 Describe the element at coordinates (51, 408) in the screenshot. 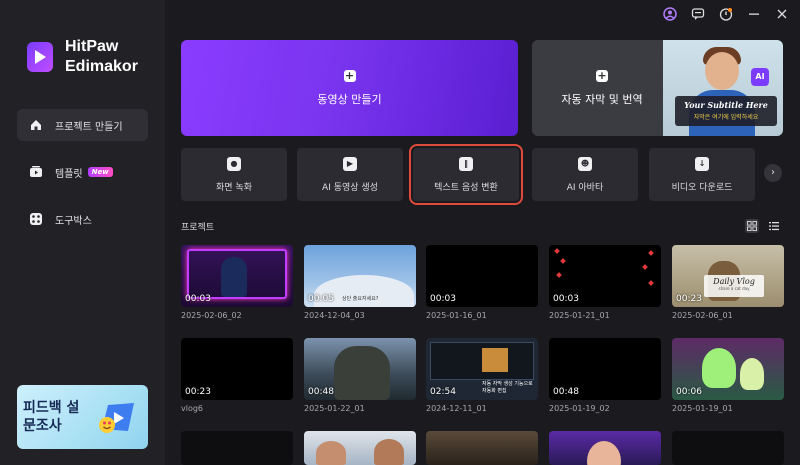

I see `feedback-line1: 피드백 설` at that location.